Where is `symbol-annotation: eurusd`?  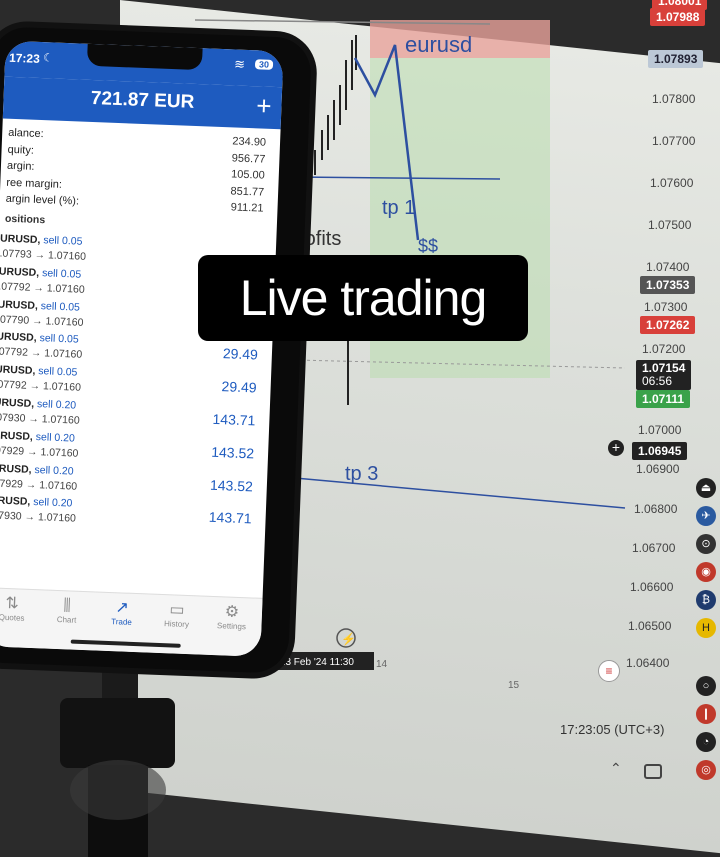
symbol-annotation: eurusd is located at coordinates (438, 44).